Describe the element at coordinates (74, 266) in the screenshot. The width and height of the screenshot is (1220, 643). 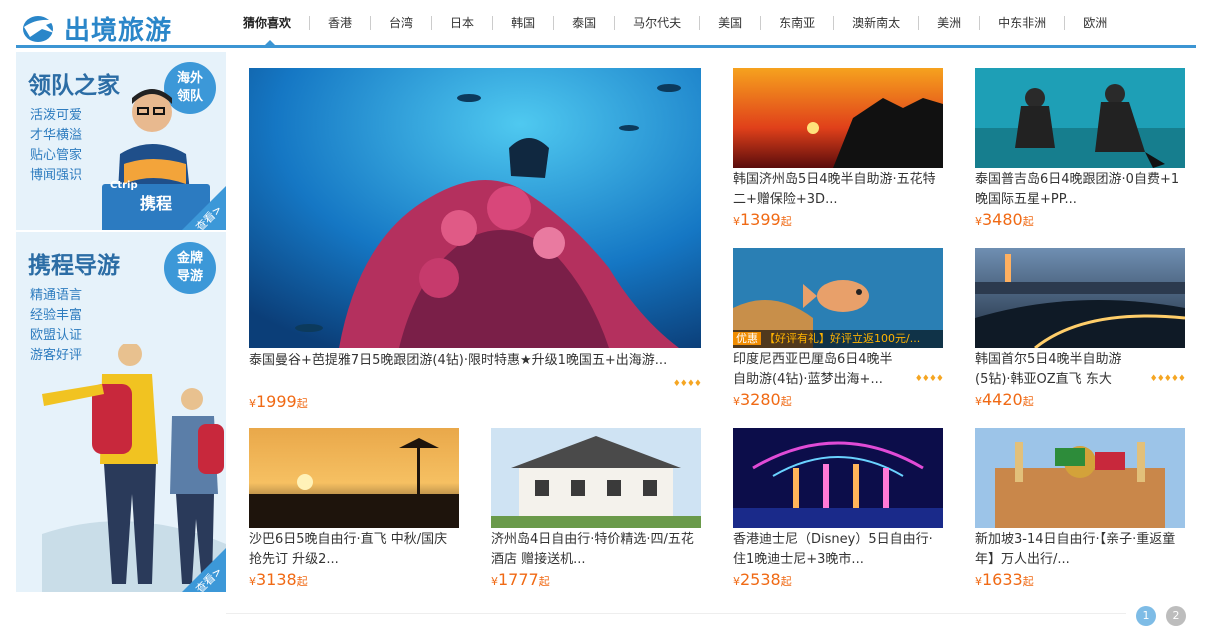
I see `ctrip-guide-title: 携程导游` at that location.